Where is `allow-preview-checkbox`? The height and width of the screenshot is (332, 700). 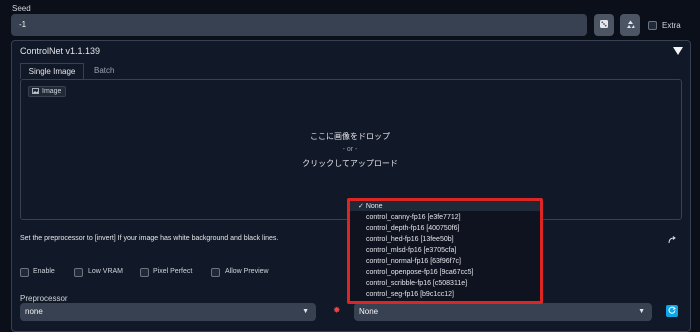
allow-preview-checkbox is located at coordinates (215, 272).